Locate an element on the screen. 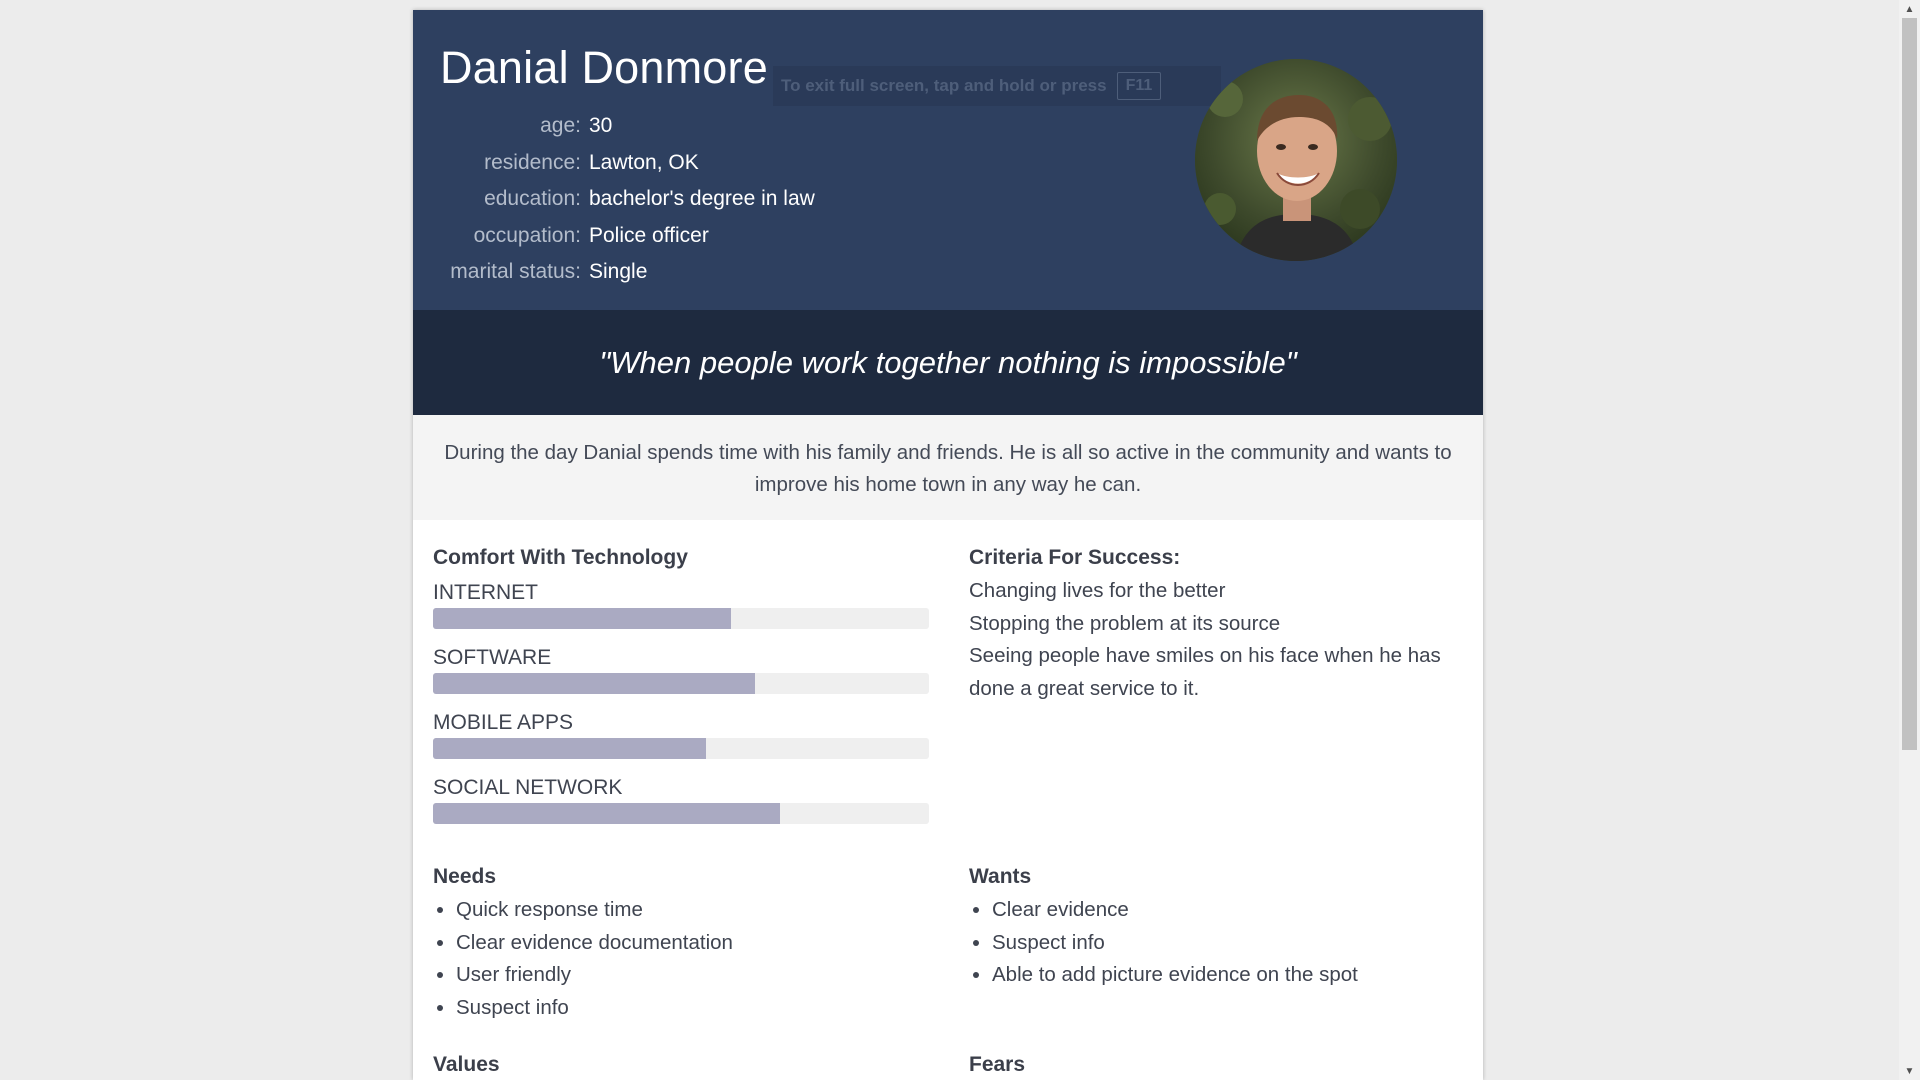  tech-item-social-network: SOCIAL NETWORK is located at coordinates (681, 807).